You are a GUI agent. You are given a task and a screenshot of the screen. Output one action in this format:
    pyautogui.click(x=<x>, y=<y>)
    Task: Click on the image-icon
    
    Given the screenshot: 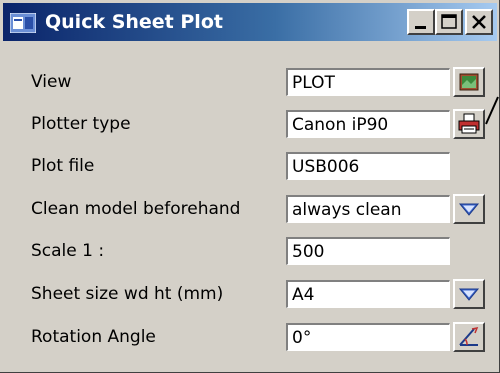 What is the action you would take?
    pyautogui.click(x=469, y=82)
    